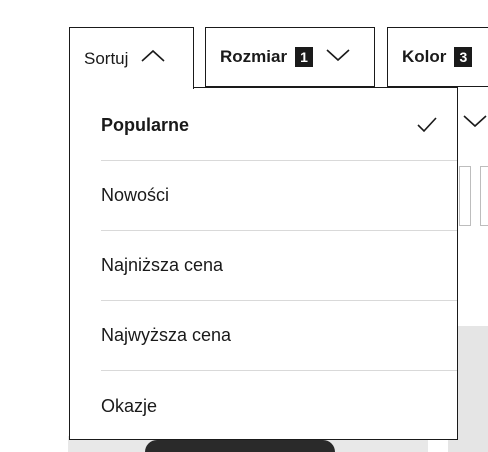  Describe the element at coordinates (463, 57) in the screenshot. I see `color-count-badge: 3` at that location.